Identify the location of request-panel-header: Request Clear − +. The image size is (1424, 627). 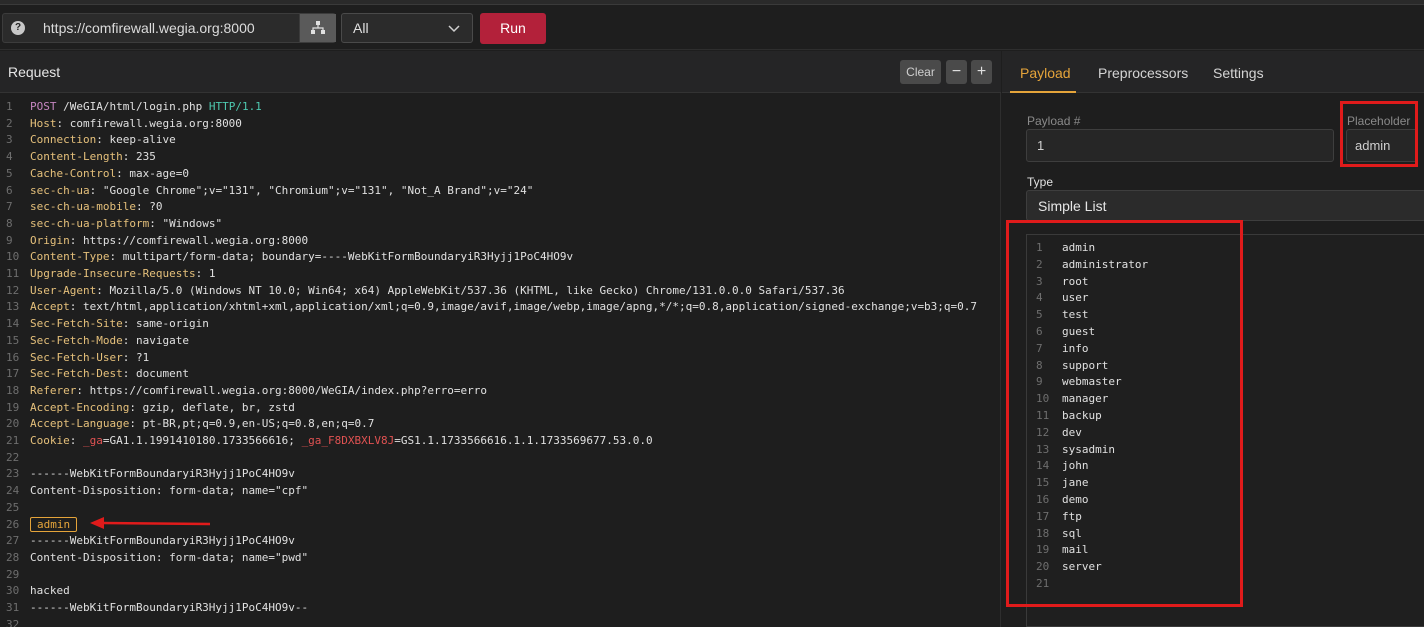
(500, 72).